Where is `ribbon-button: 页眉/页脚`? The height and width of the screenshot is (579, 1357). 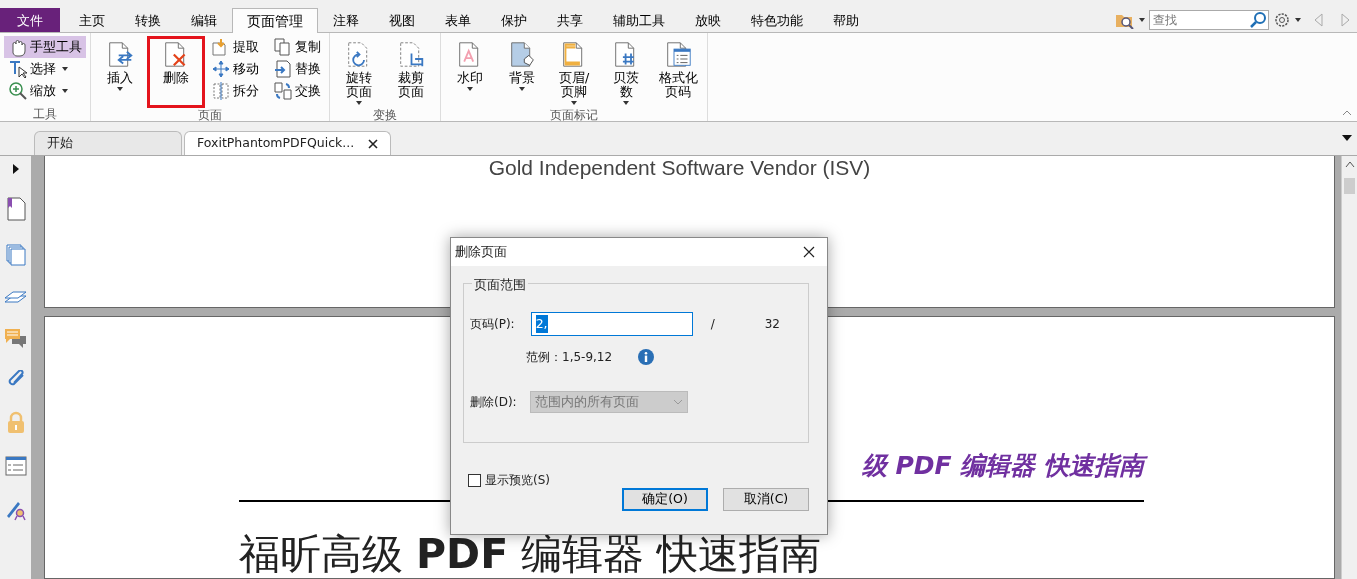
ribbon-button: 页眉/页脚 is located at coordinates (574, 72).